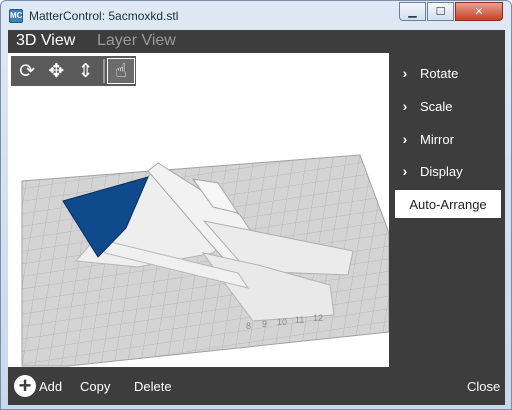 This screenshot has height=410, width=512. I want to click on tab-3d-view: 3D View, so click(45, 41).